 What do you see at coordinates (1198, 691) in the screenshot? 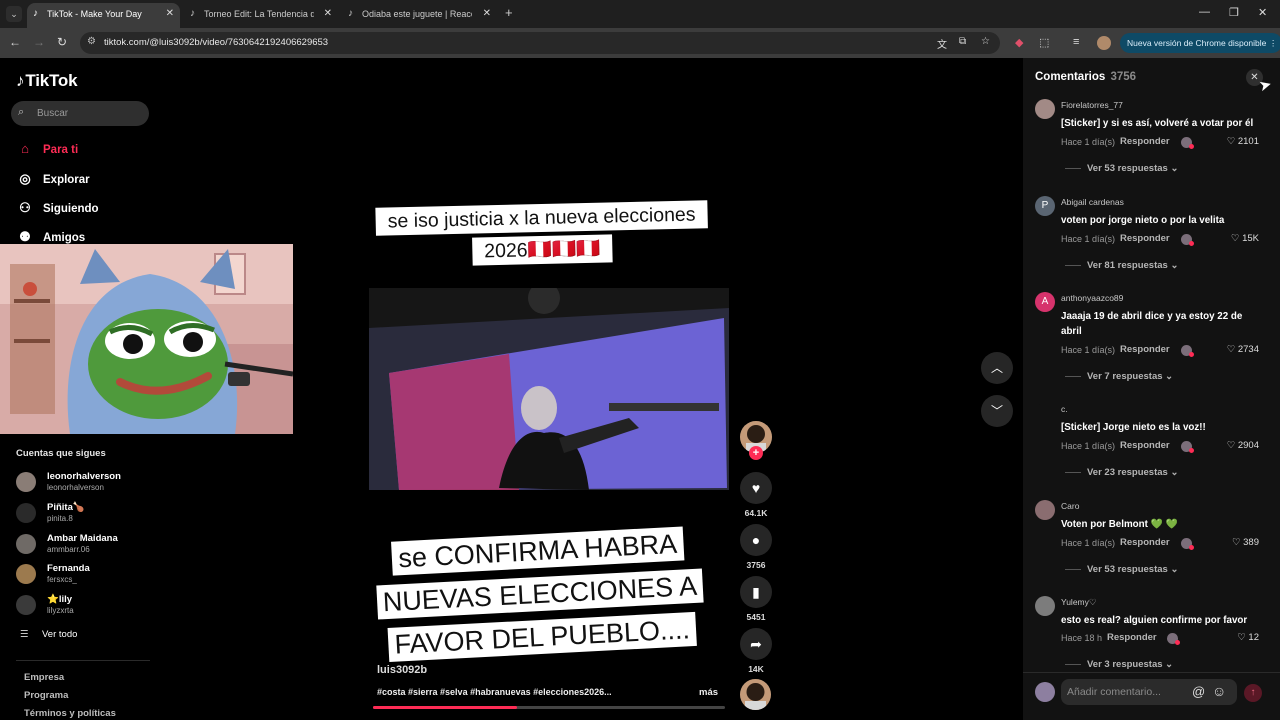
I see `mention-icon: @` at bounding box center [1198, 691].